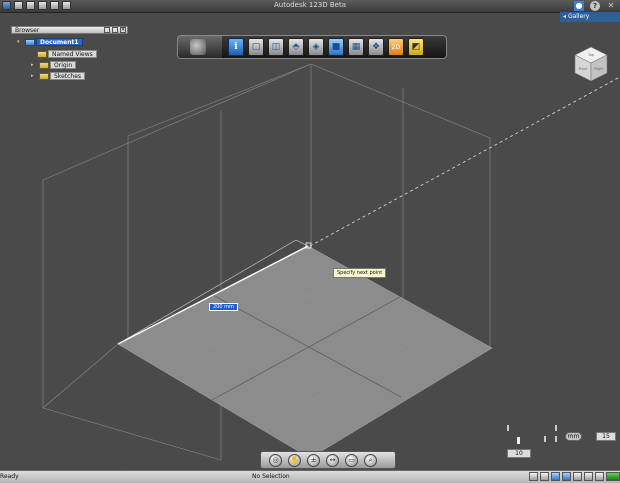 This screenshot has height=483, width=620. Describe the element at coordinates (555, 476) in the screenshot. I see `view-style-icon` at that location.